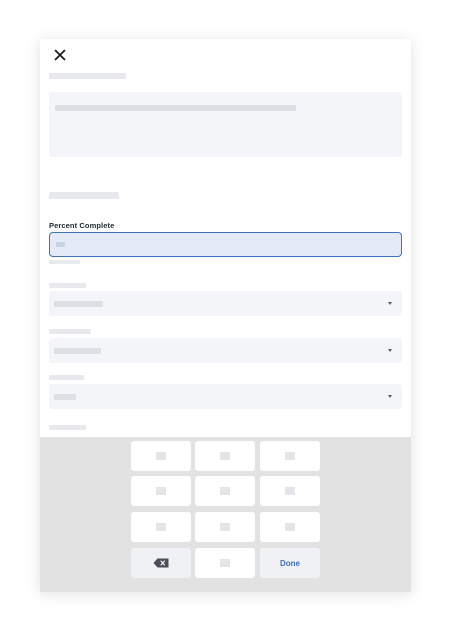 The image size is (450, 631). I want to click on subsection-heading-placeholder, so click(84, 195).